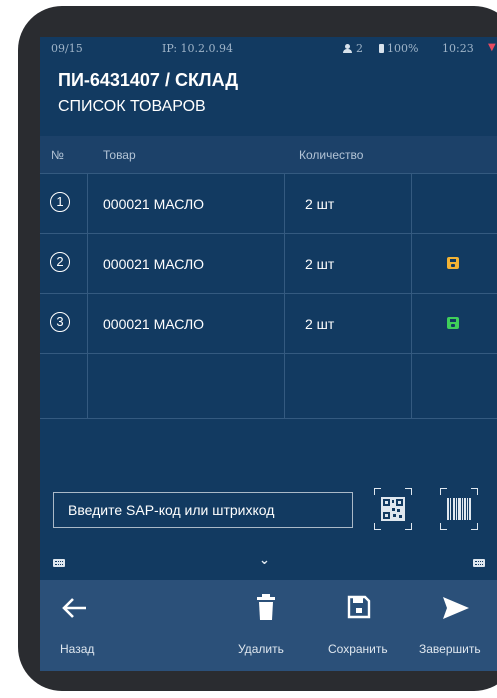 The width and height of the screenshot is (497, 698). I want to click on table-row: 1 000021 МАСЛО 2 шт, so click(268, 203).